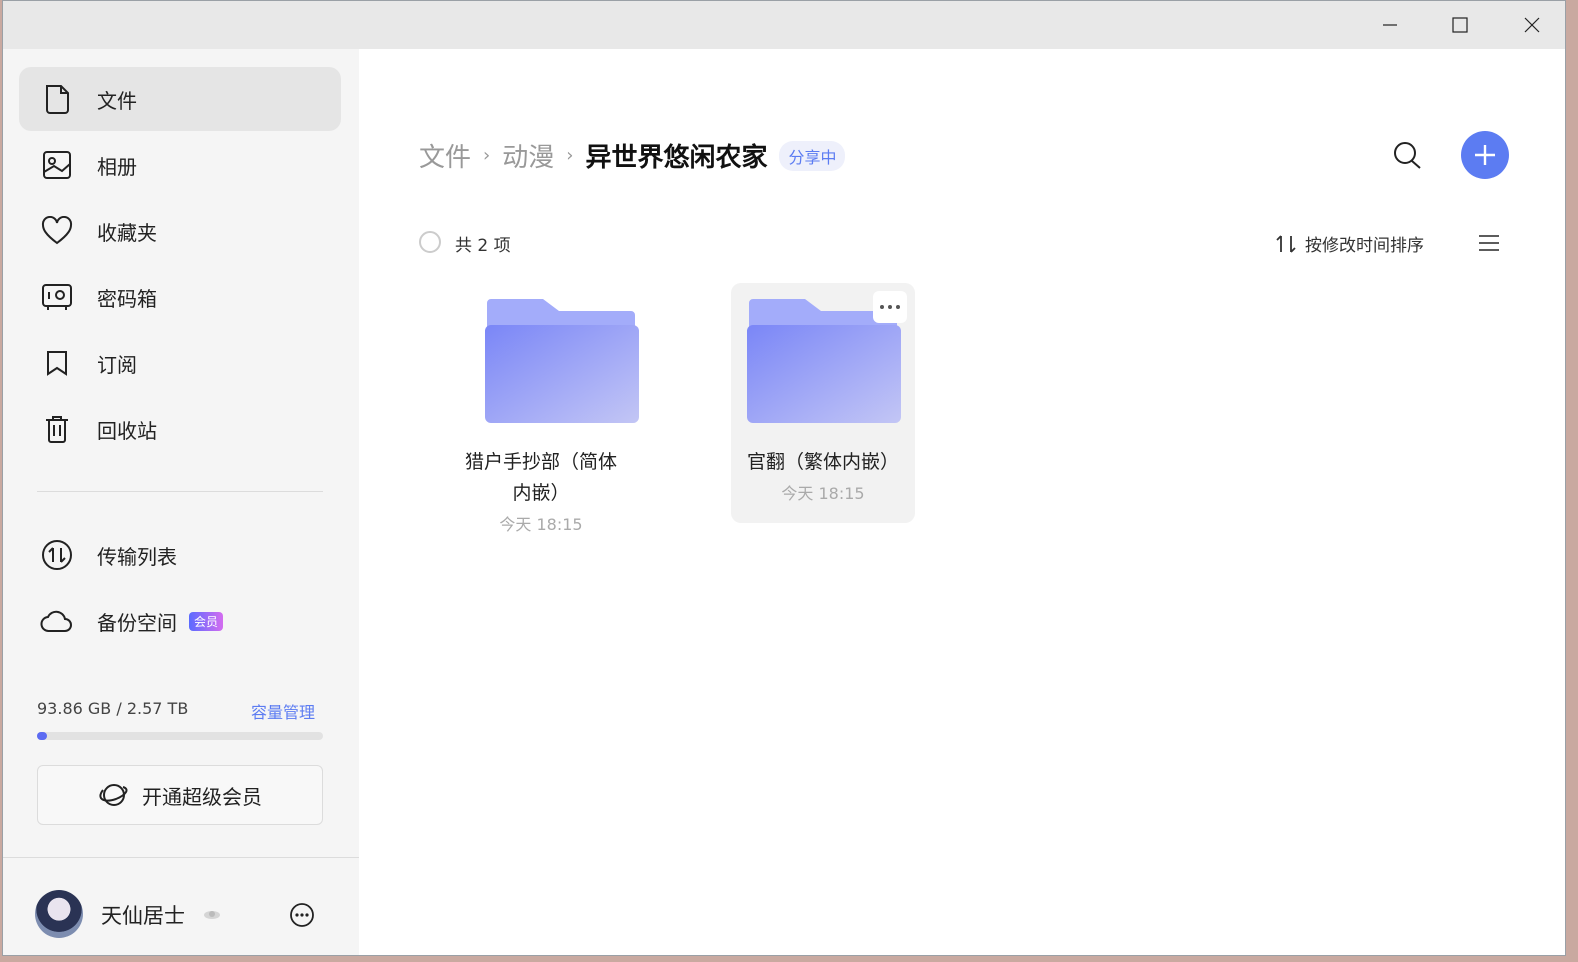  Describe the element at coordinates (57, 621) in the screenshot. I see `cloud-icon` at that location.